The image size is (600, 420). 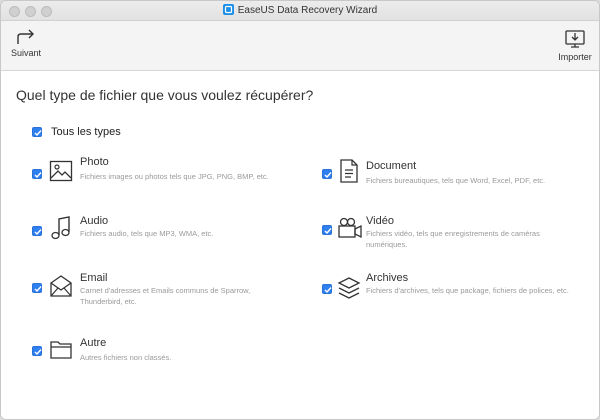 I want to click on document-title: Document, so click(x=391, y=166).